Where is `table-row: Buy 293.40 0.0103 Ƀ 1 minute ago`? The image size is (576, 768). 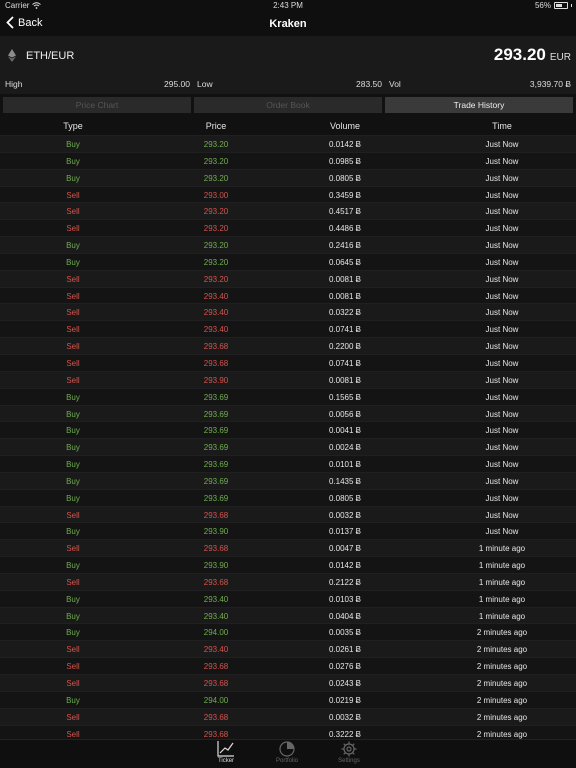 table-row: Buy 293.40 0.0103 Ƀ 1 minute ago is located at coordinates (288, 598).